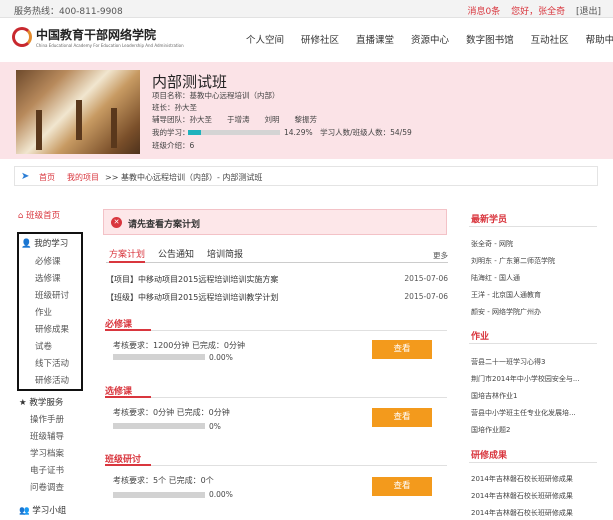 The height and width of the screenshot is (520, 613). I want to click on view-elective-button: 查看, so click(402, 417).